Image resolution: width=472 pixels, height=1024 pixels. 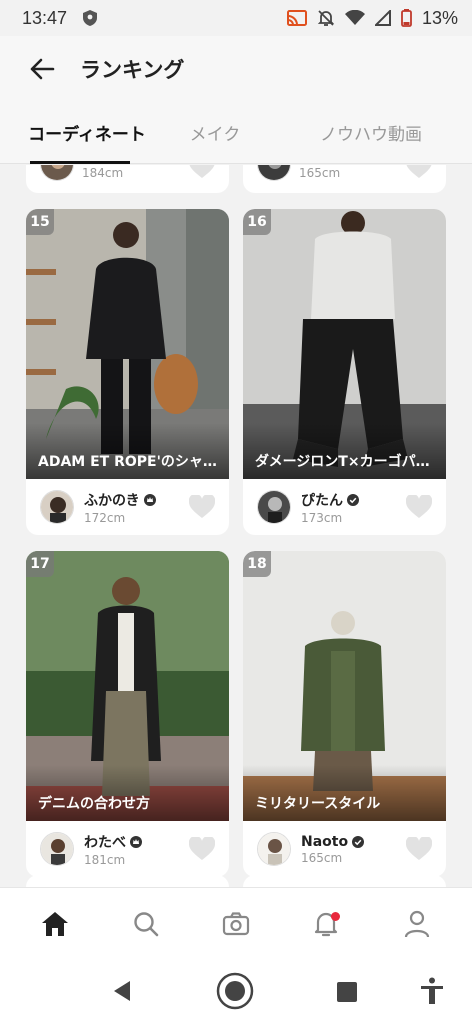 I want to click on mute-icon, so click(x=326, y=18).